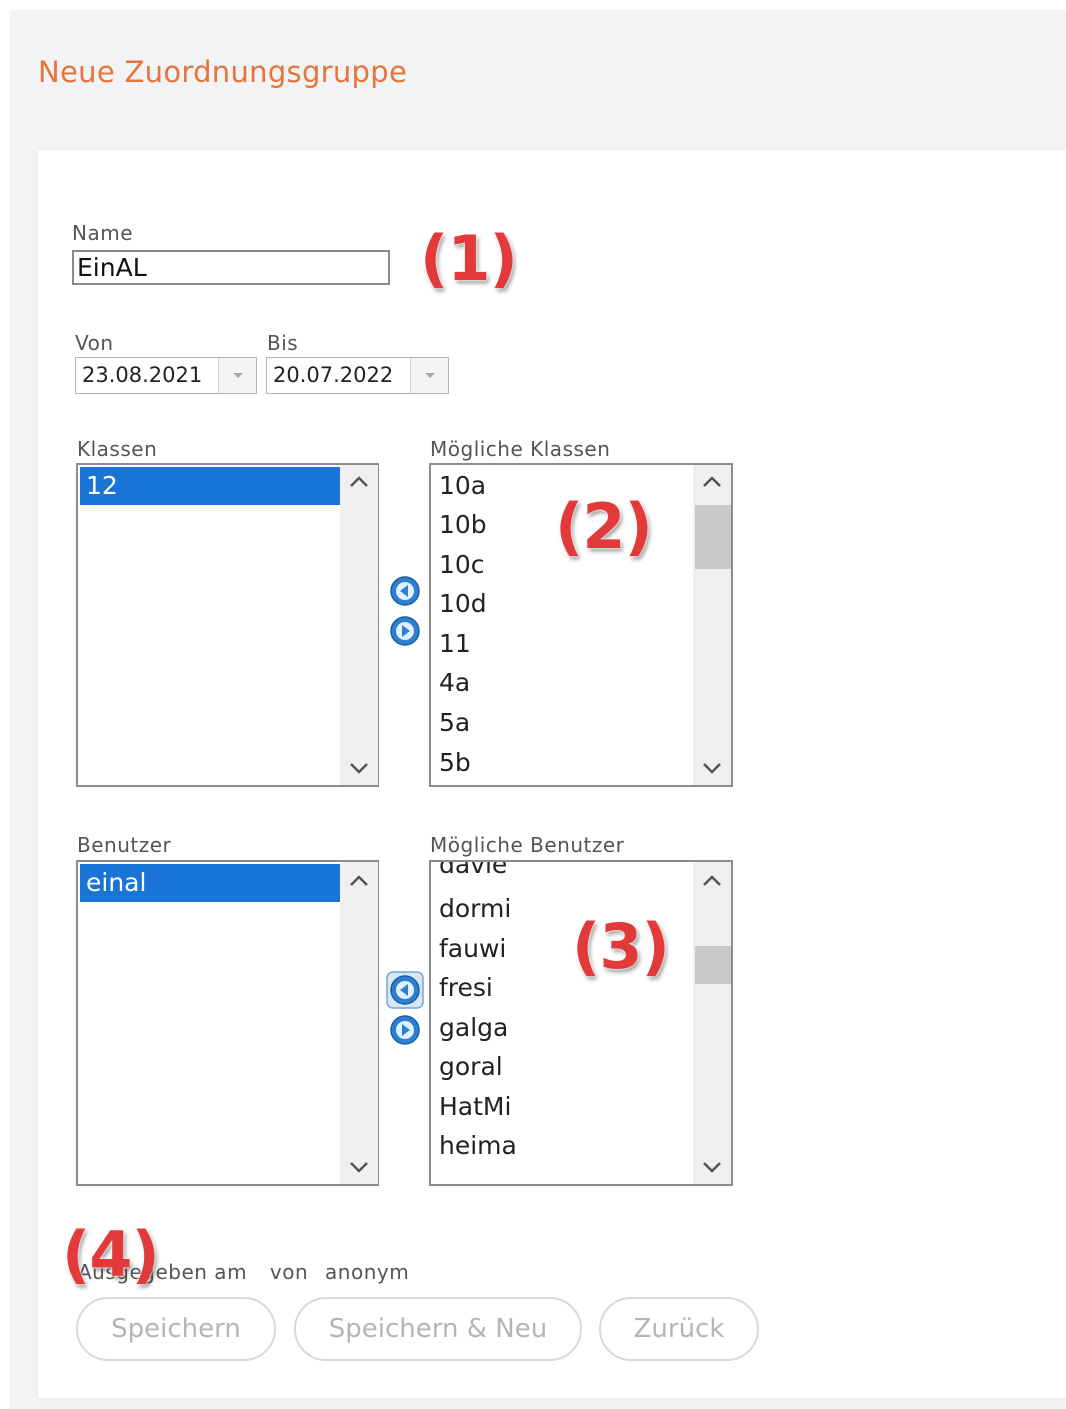 Image resolution: width=1066 pixels, height=1409 pixels. What do you see at coordinates (142, 375) in the screenshot?
I see `von-date-value: 23.08.2021` at bounding box center [142, 375].